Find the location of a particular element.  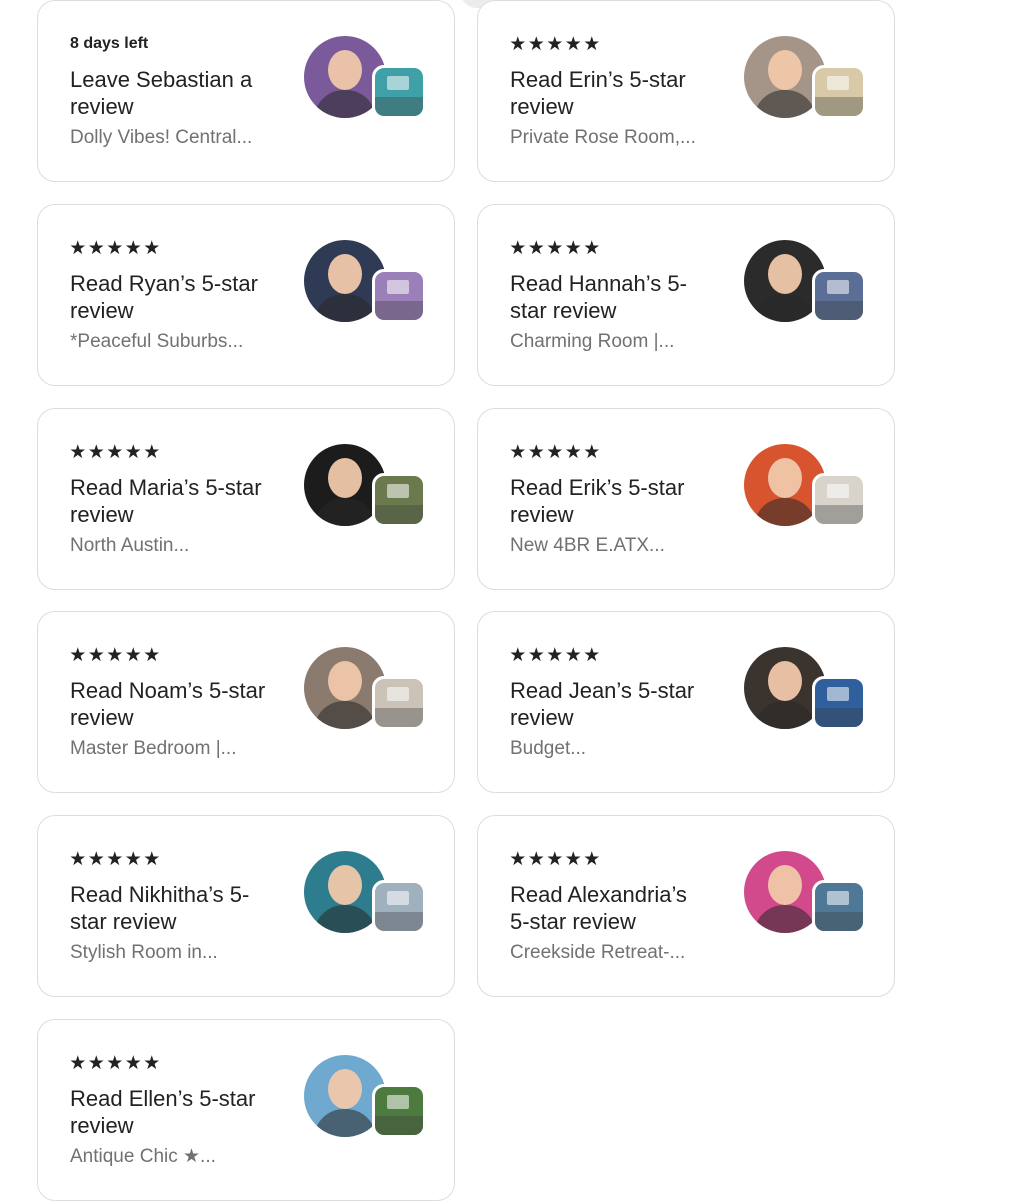

days-left-label: 8 days left is located at coordinates (109, 43).